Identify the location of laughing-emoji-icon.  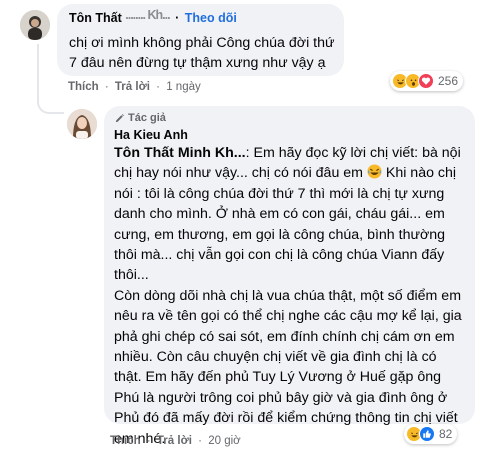
(374, 171).